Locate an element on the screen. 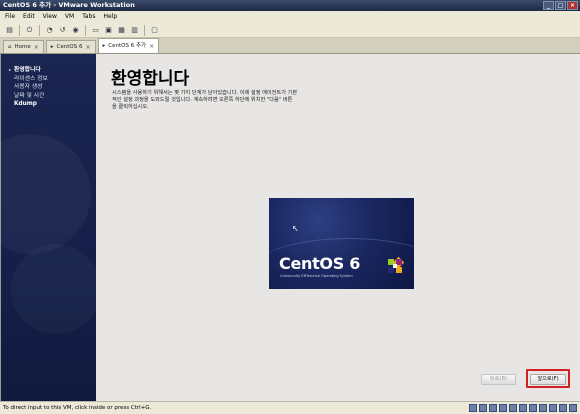 This screenshot has width=580, height=414. step-list: ▸ 환영합니다 라이센스 정보 사용자 생성 날짜 및 시간 Kdump is located at coordinates (28, 87).